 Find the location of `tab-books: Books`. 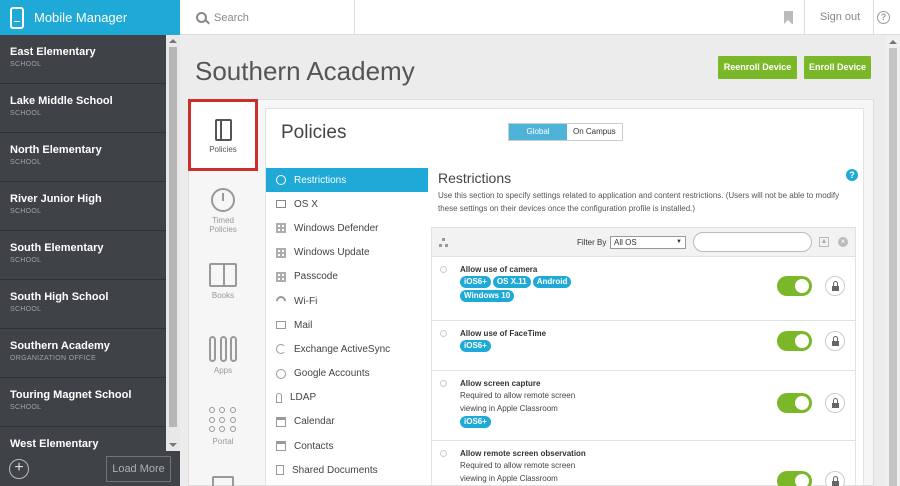

tab-books: Books is located at coordinates (223, 283).